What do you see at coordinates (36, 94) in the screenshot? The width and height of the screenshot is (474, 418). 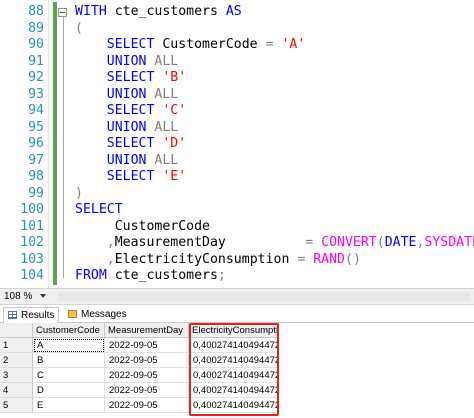 I see `line-number: 93` at bounding box center [36, 94].